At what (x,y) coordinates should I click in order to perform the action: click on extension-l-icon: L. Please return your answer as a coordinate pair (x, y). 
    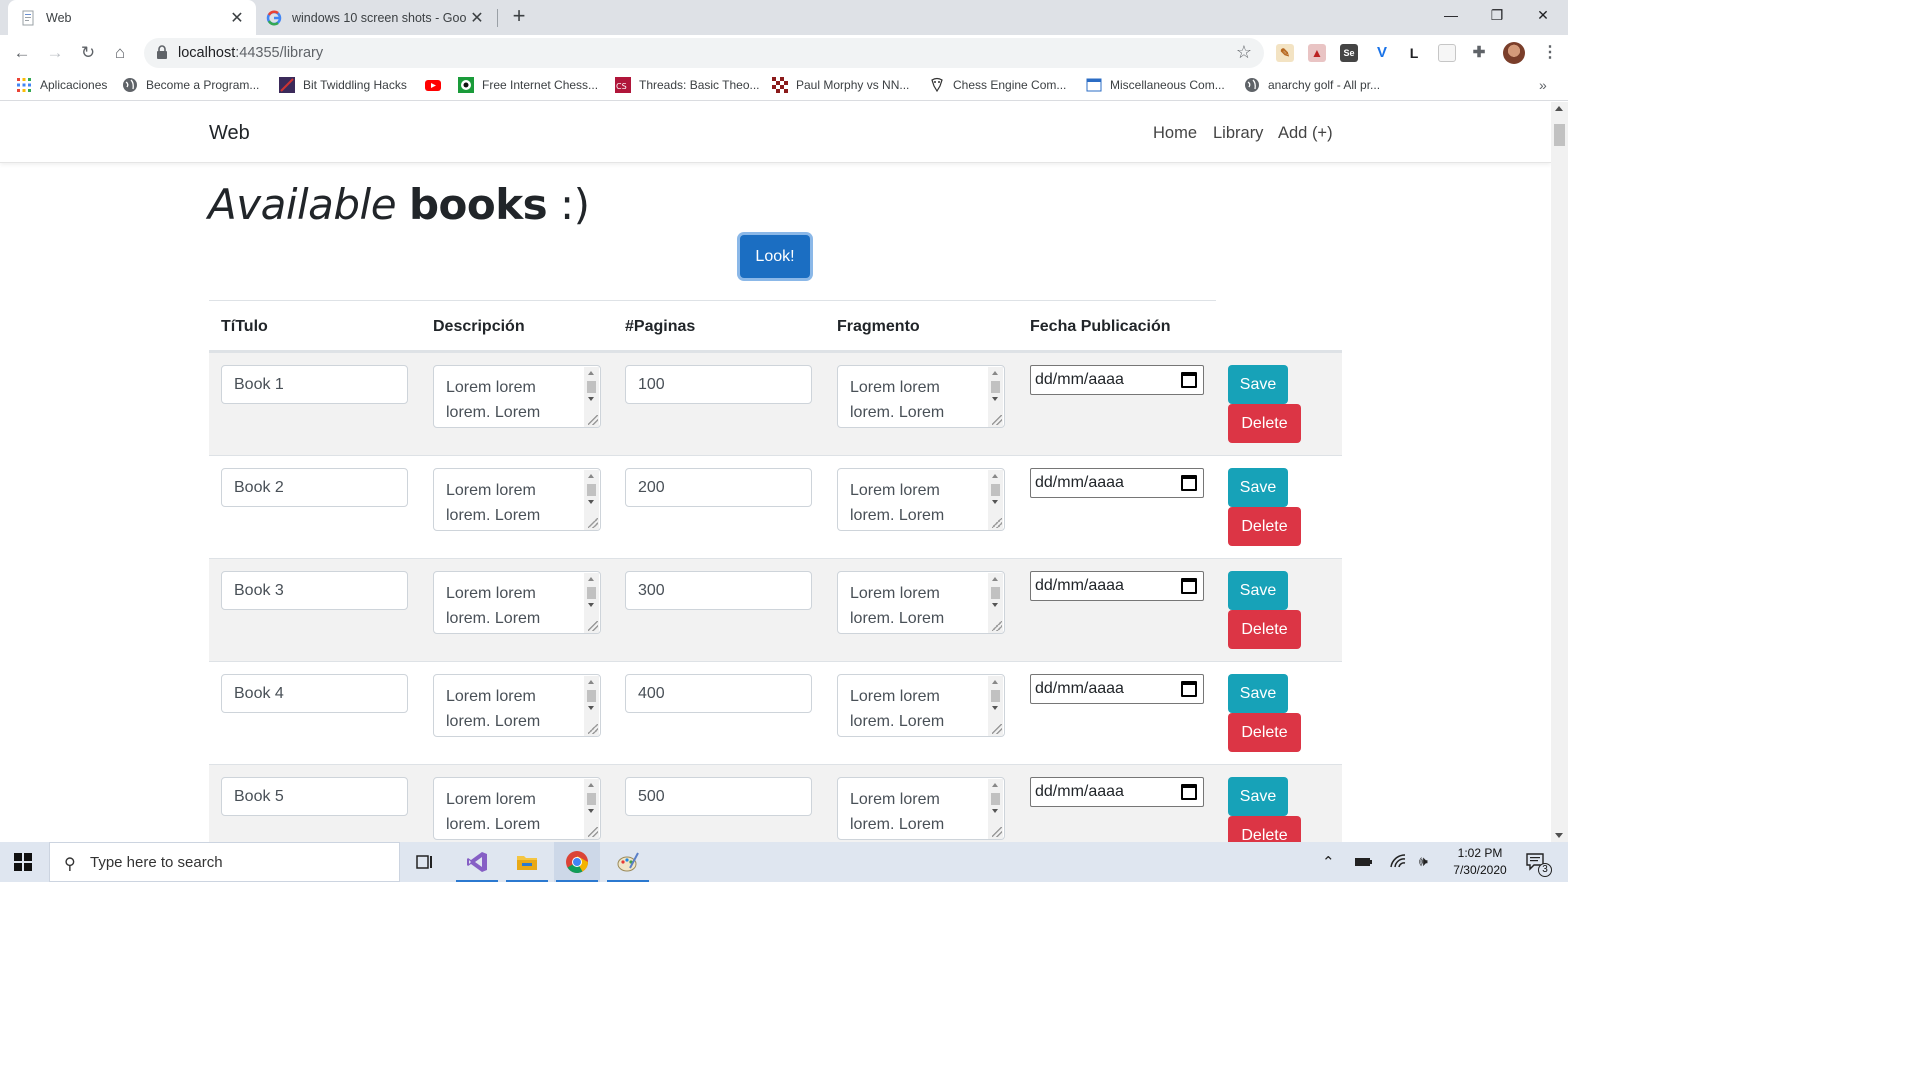
    Looking at the image, I should click on (1414, 53).